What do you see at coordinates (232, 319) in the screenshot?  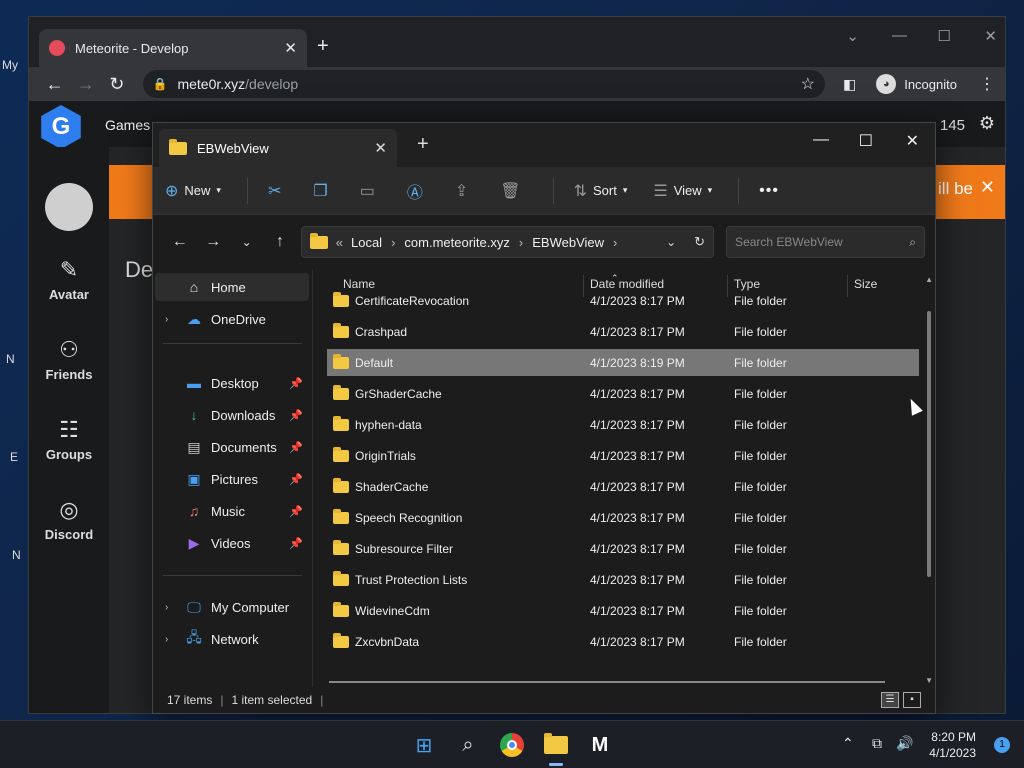 I see `nav-item-onedrive: › ☁ OneDrive` at bounding box center [232, 319].